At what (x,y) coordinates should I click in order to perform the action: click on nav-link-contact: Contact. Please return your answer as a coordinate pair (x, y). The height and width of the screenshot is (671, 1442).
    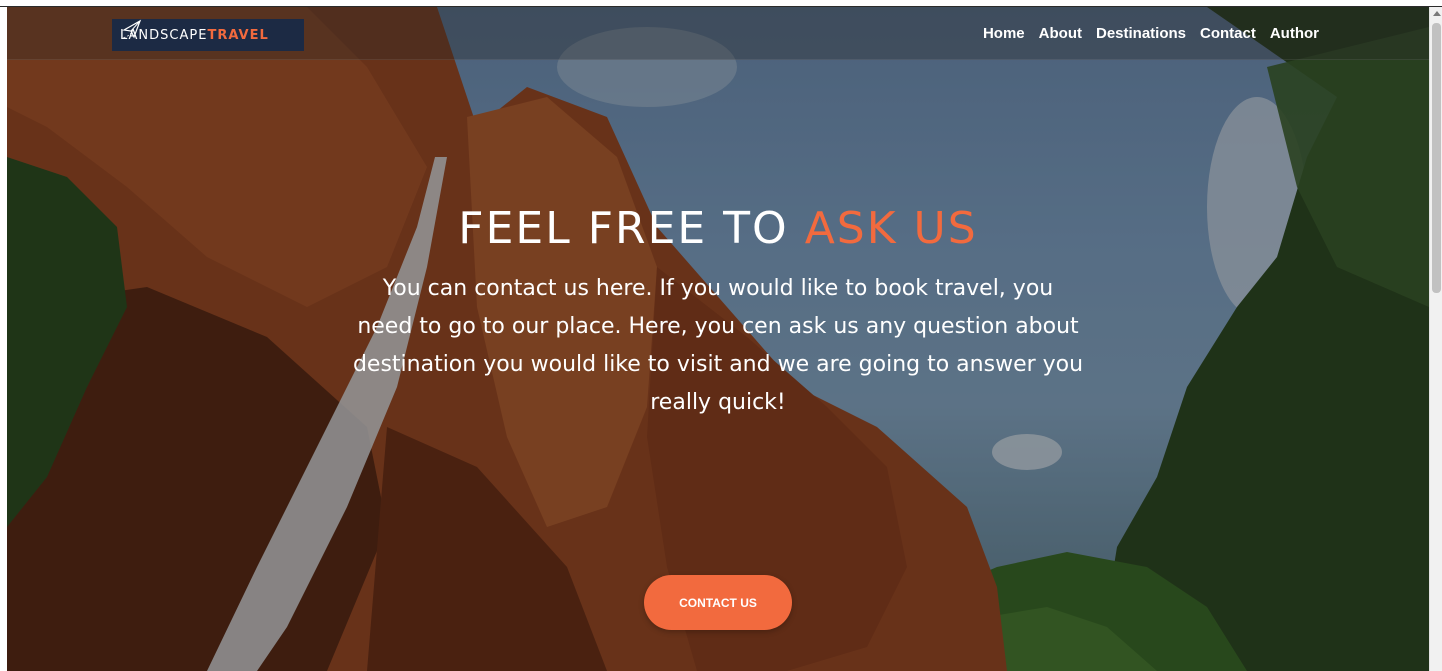
    Looking at the image, I should click on (1228, 33).